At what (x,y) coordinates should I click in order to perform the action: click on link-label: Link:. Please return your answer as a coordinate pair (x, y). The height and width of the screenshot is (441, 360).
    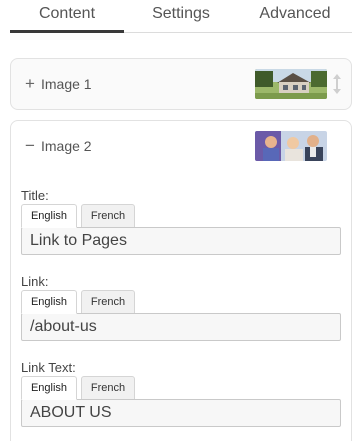
    Looking at the image, I should click on (35, 281).